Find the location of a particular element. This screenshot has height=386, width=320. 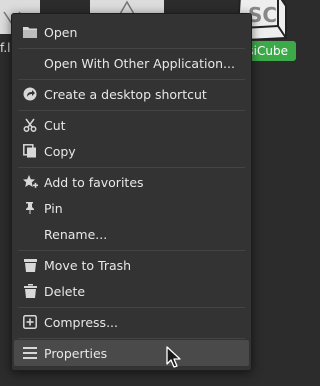

properties-icon is located at coordinates (30, 353).